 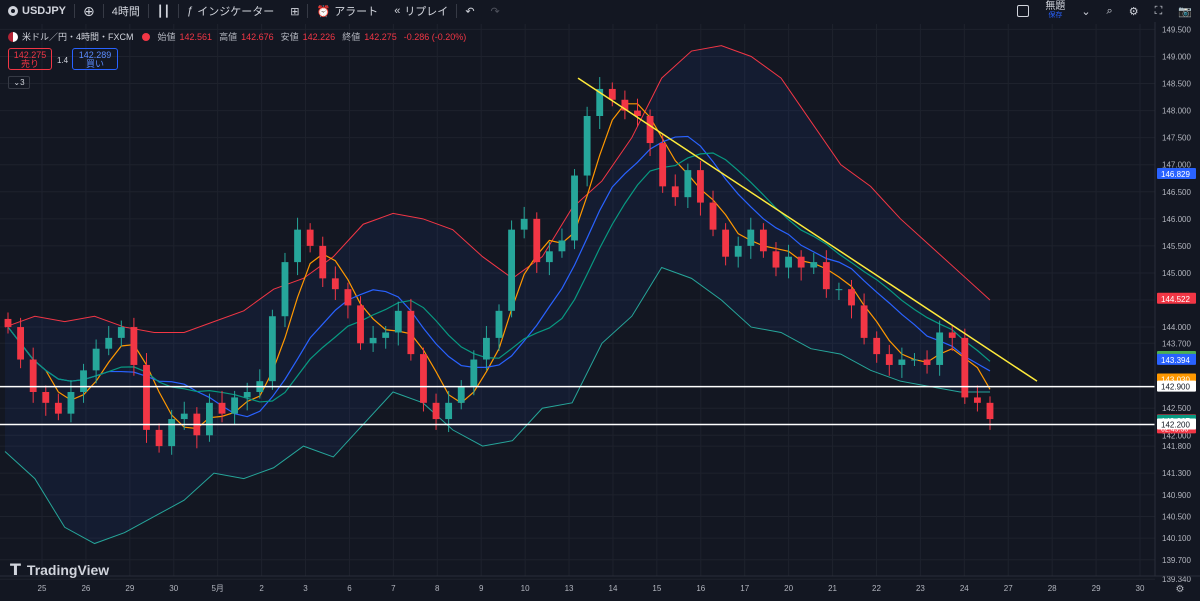 What do you see at coordinates (1185, 11) in the screenshot?
I see `snapshot-button: 📷` at bounding box center [1185, 11].